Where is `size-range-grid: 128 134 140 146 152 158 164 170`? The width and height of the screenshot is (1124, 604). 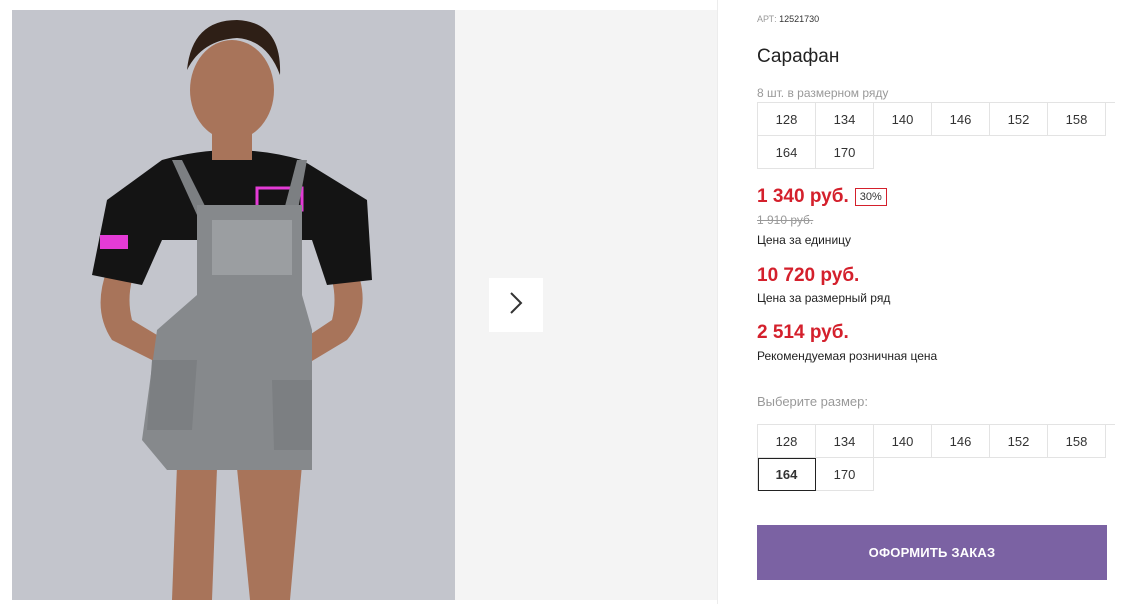
size-range-grid: 128 134 140 146 152 158 164 170 is located at coordinates (936, 135).